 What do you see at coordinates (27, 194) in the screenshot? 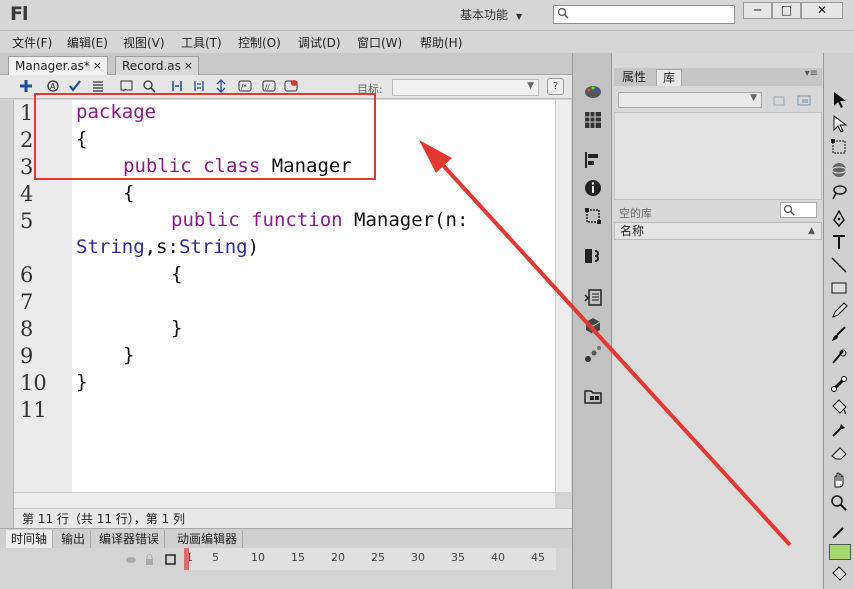
I see `line-number: 4` at bounding box center [27, 194].